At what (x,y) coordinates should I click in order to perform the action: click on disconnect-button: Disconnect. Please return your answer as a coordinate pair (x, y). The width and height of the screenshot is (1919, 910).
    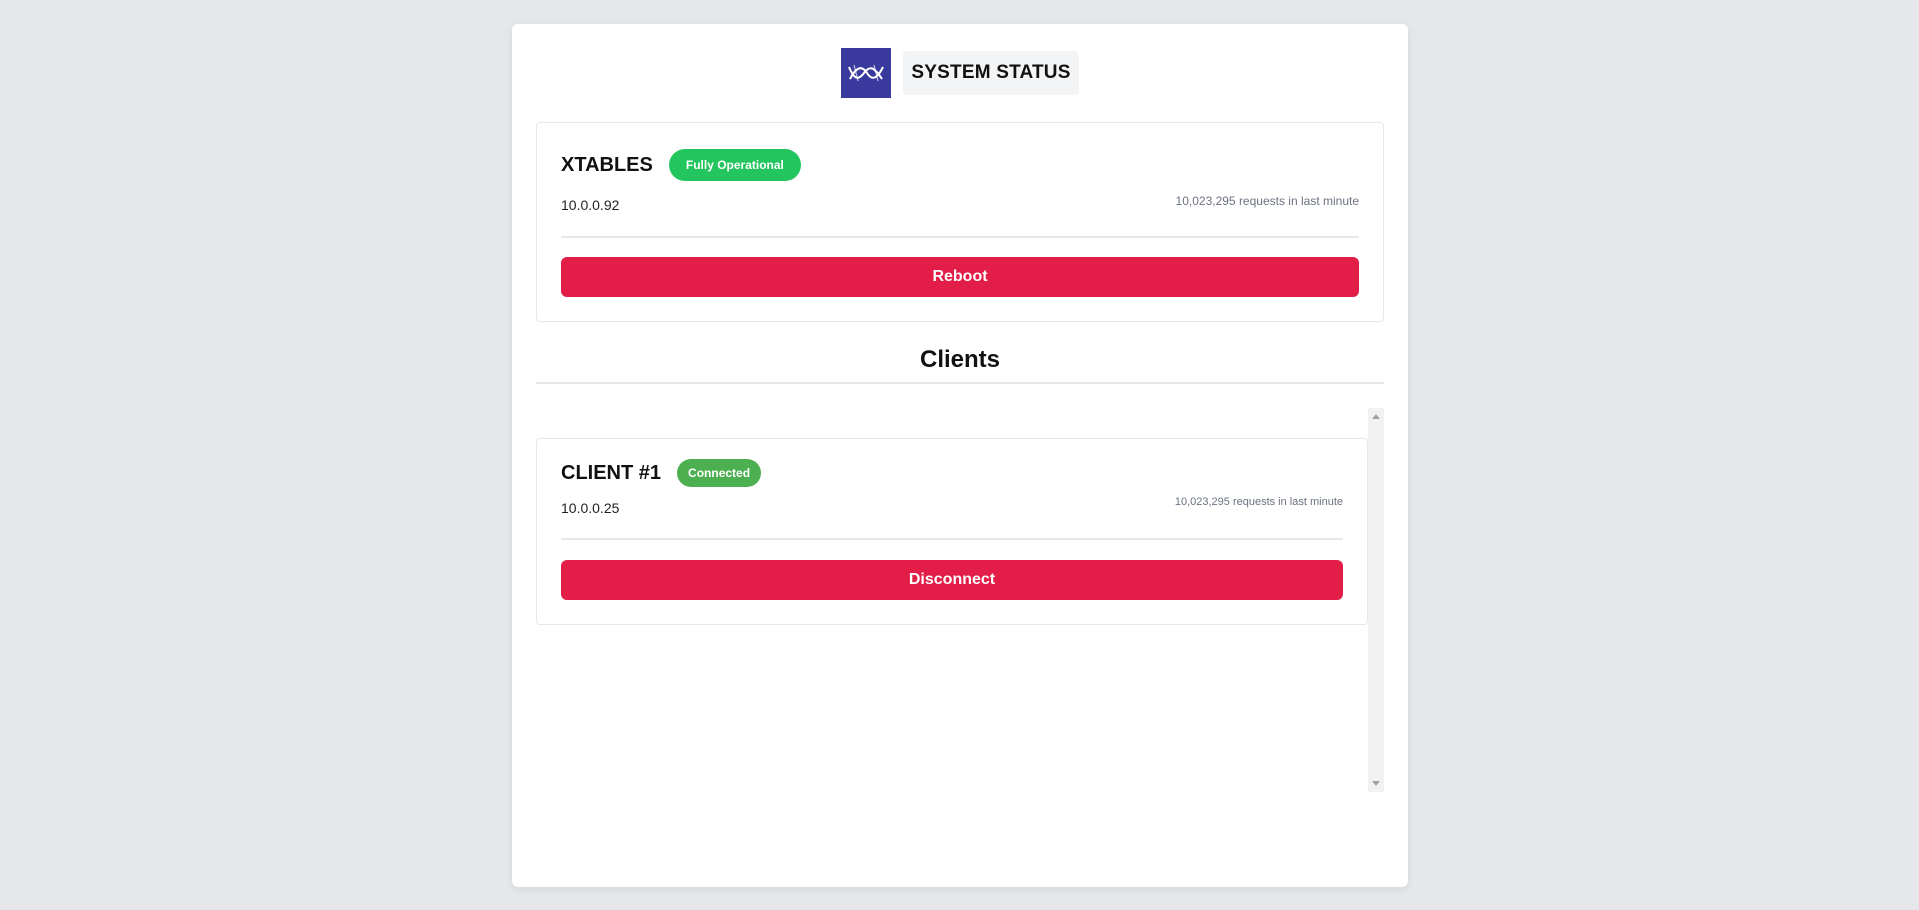
    Looking at the image, I should click on (952, 580).